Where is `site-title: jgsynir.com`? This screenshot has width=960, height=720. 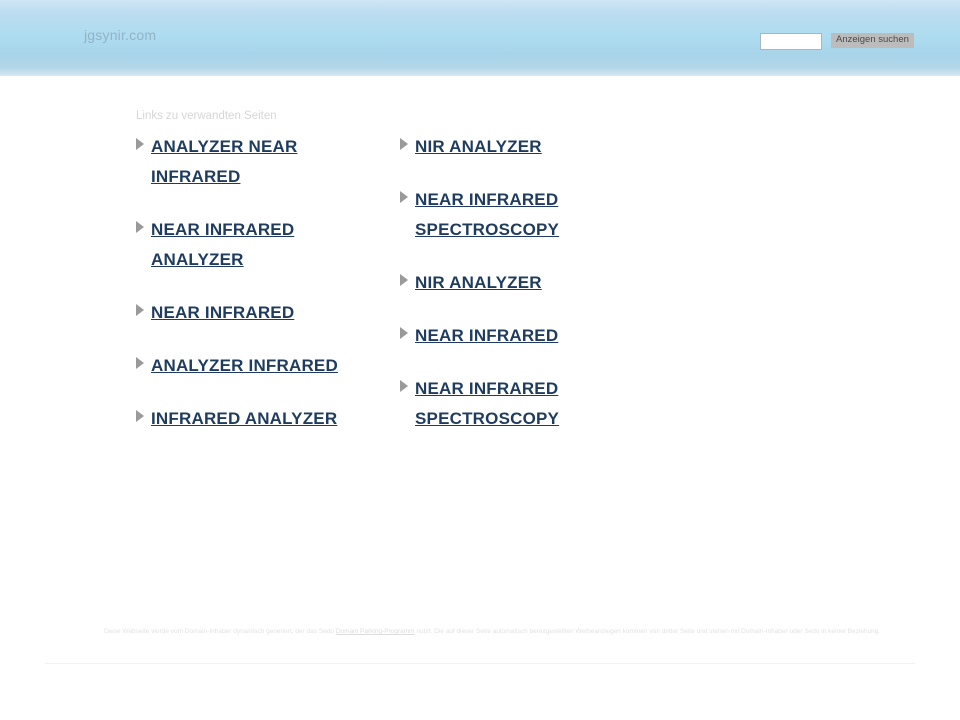
site-title: jgsynir.com is located at coordinates (120, 35).